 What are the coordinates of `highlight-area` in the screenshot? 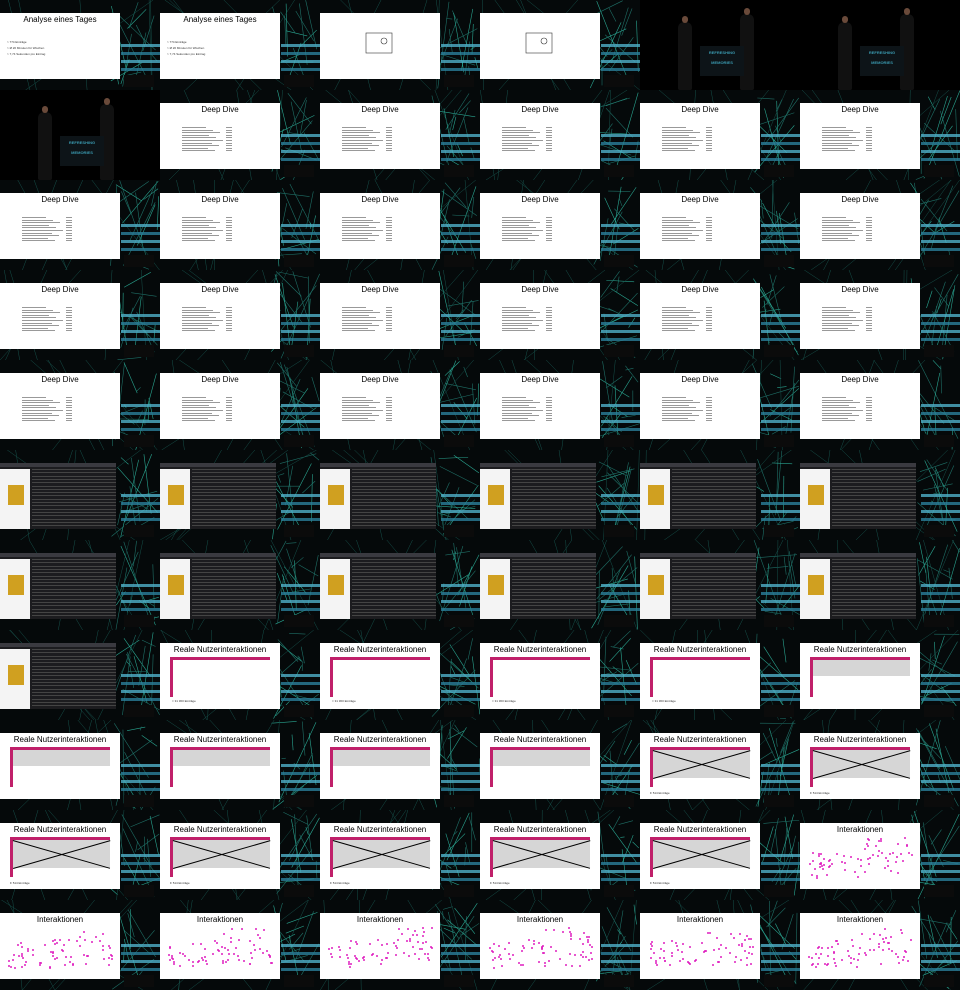 It's located at (541, 758).